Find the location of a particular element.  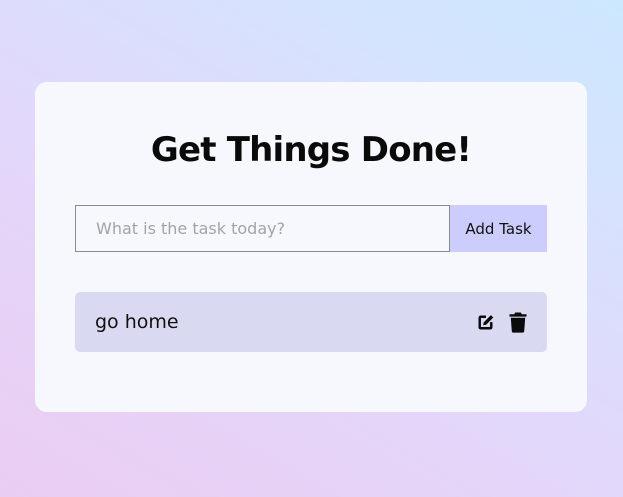

edit-icon is located at coordinates (485, 322).